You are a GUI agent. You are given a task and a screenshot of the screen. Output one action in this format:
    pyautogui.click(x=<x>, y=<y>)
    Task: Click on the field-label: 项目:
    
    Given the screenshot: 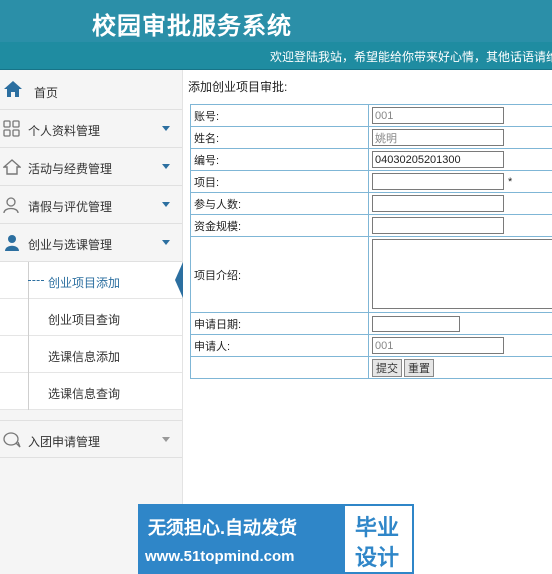 What is the action you would take?
    pyautogui.click(x=279, y=181)
    